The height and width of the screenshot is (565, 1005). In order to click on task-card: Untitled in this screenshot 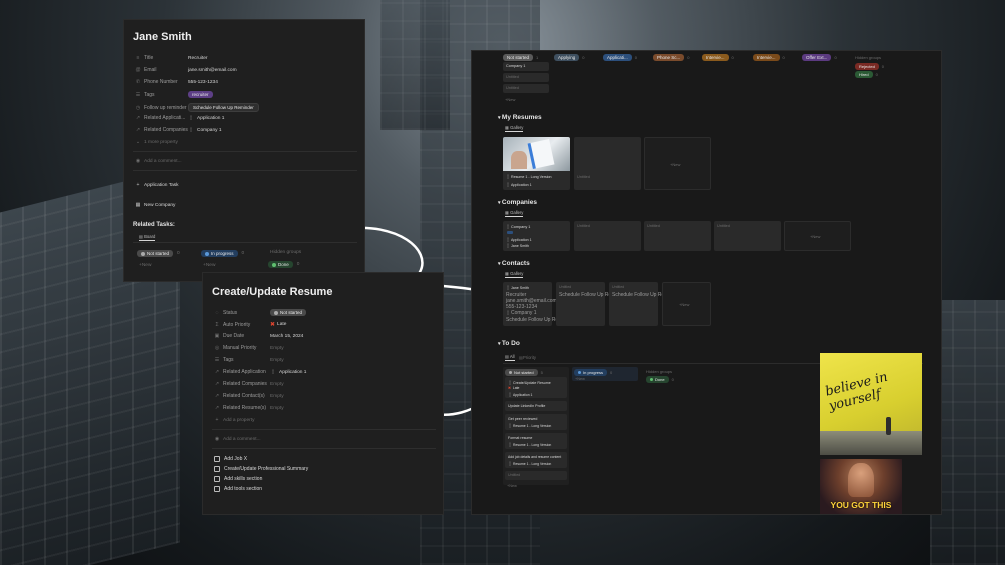, I will do `click(536, 475)`.